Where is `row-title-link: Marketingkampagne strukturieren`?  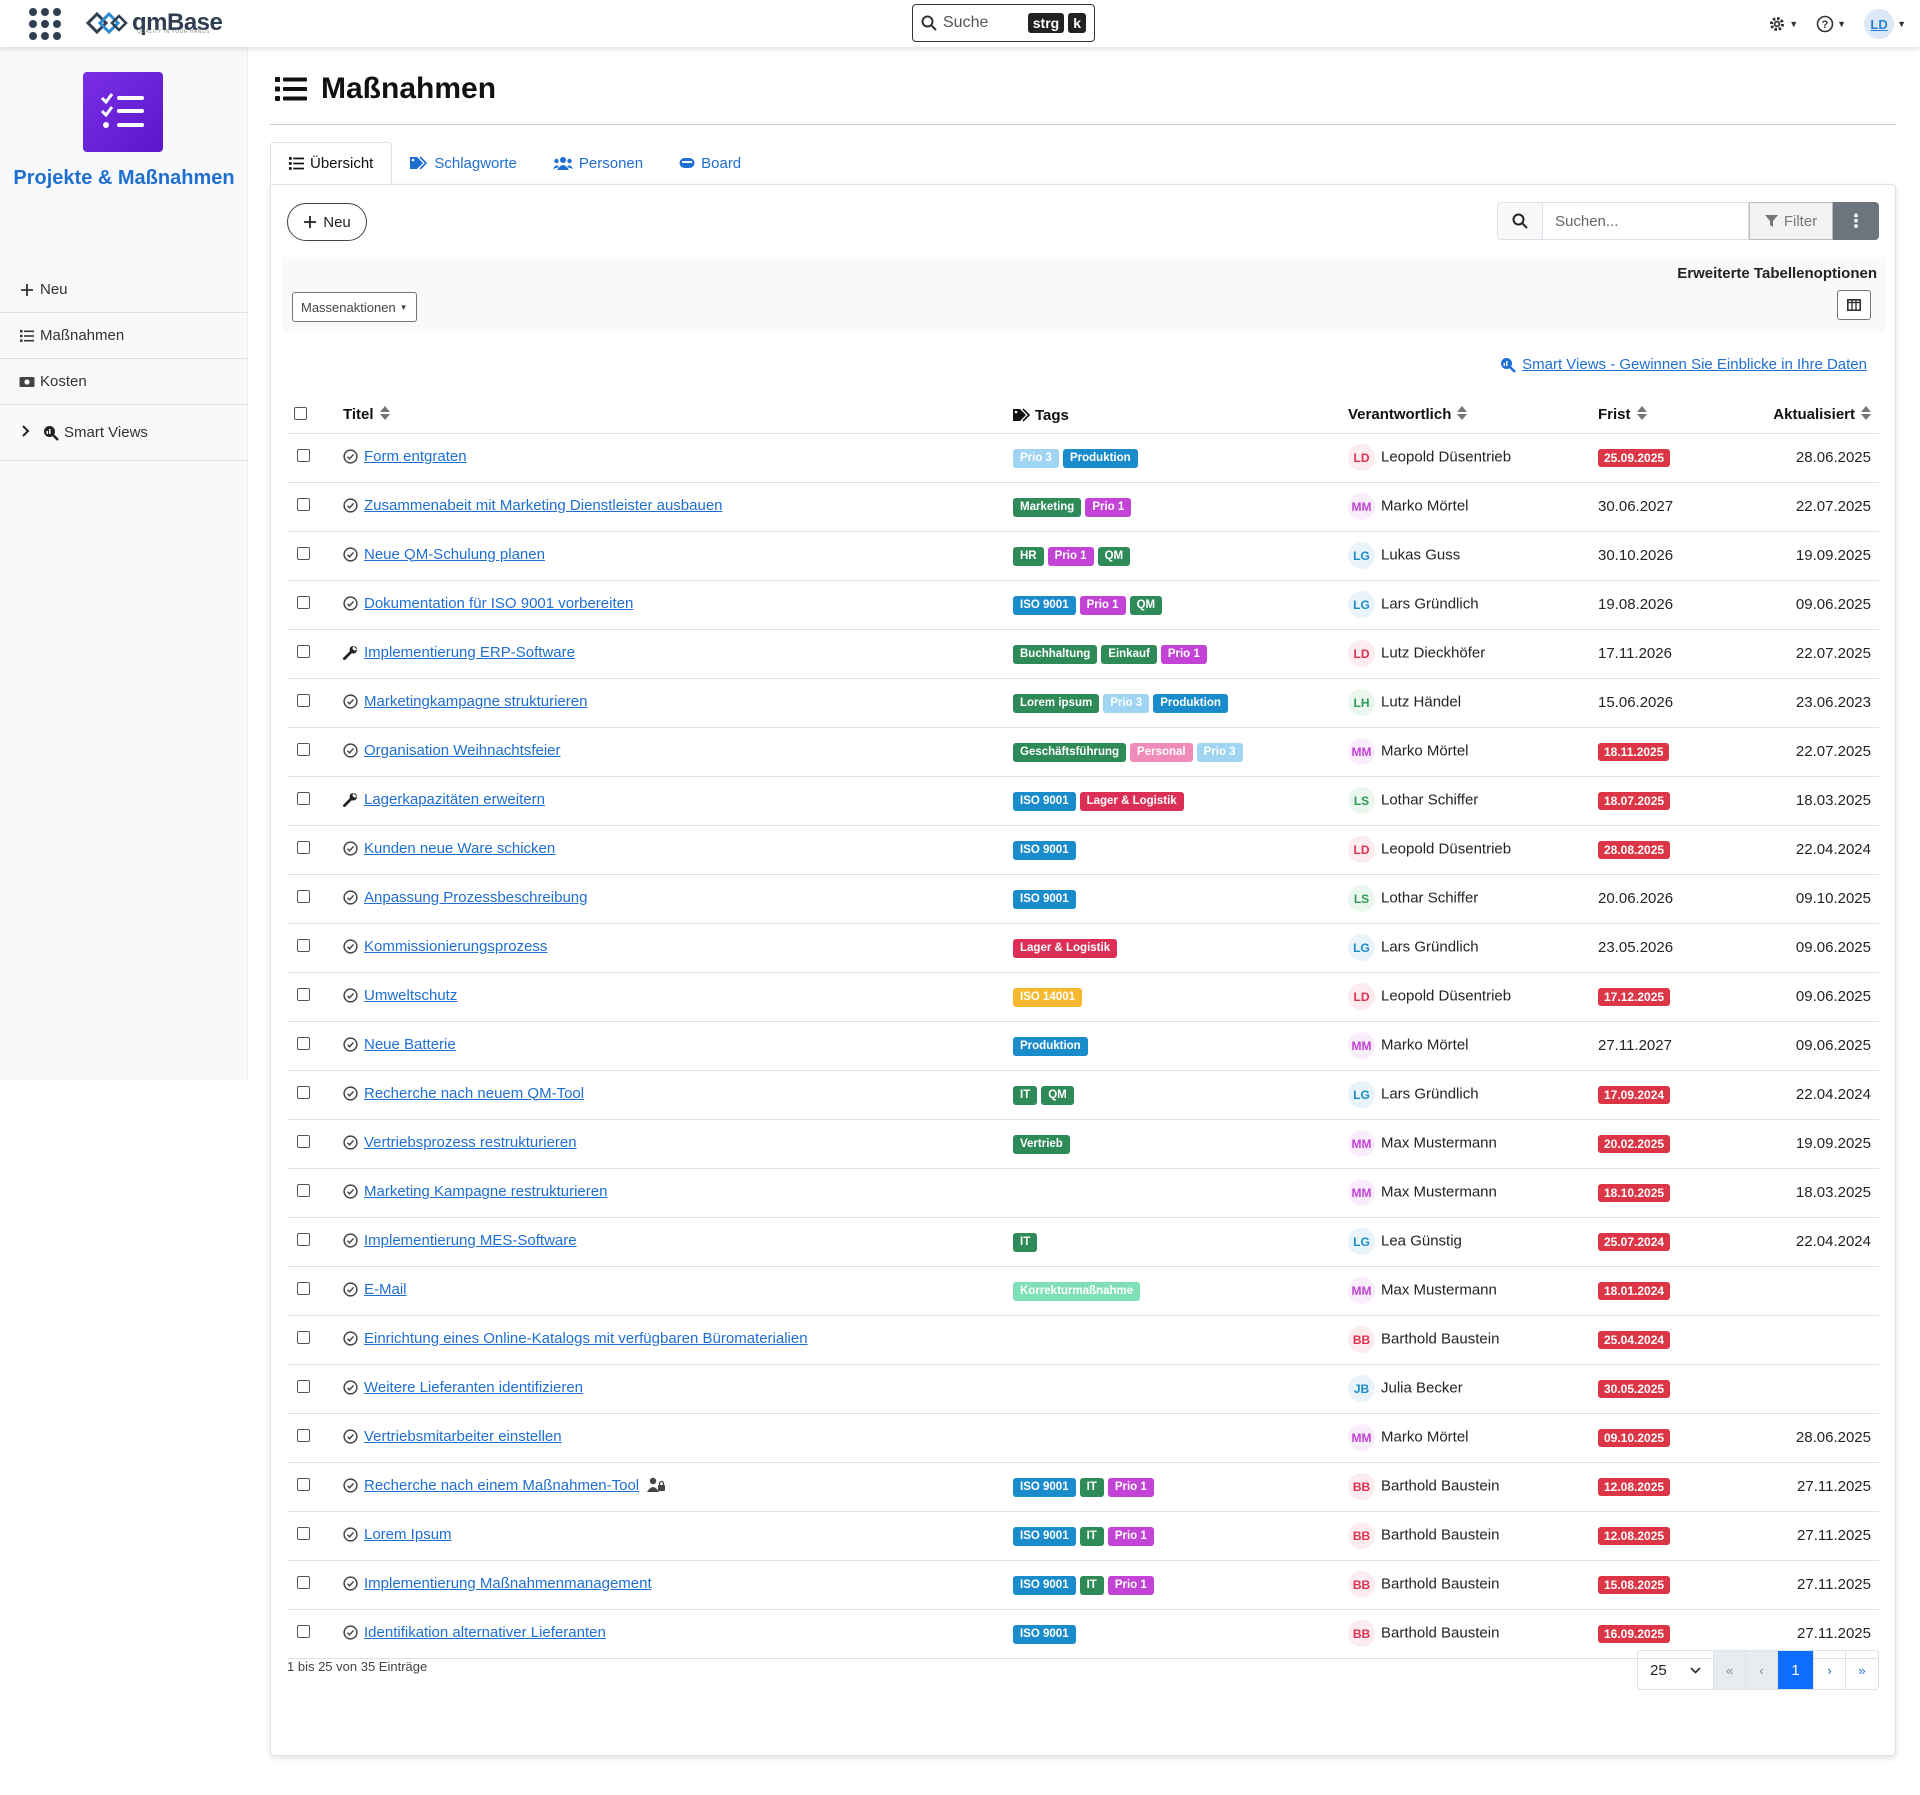 row-title-link: Marketingkampagne strukturieren is located at coordinates (475, 701).